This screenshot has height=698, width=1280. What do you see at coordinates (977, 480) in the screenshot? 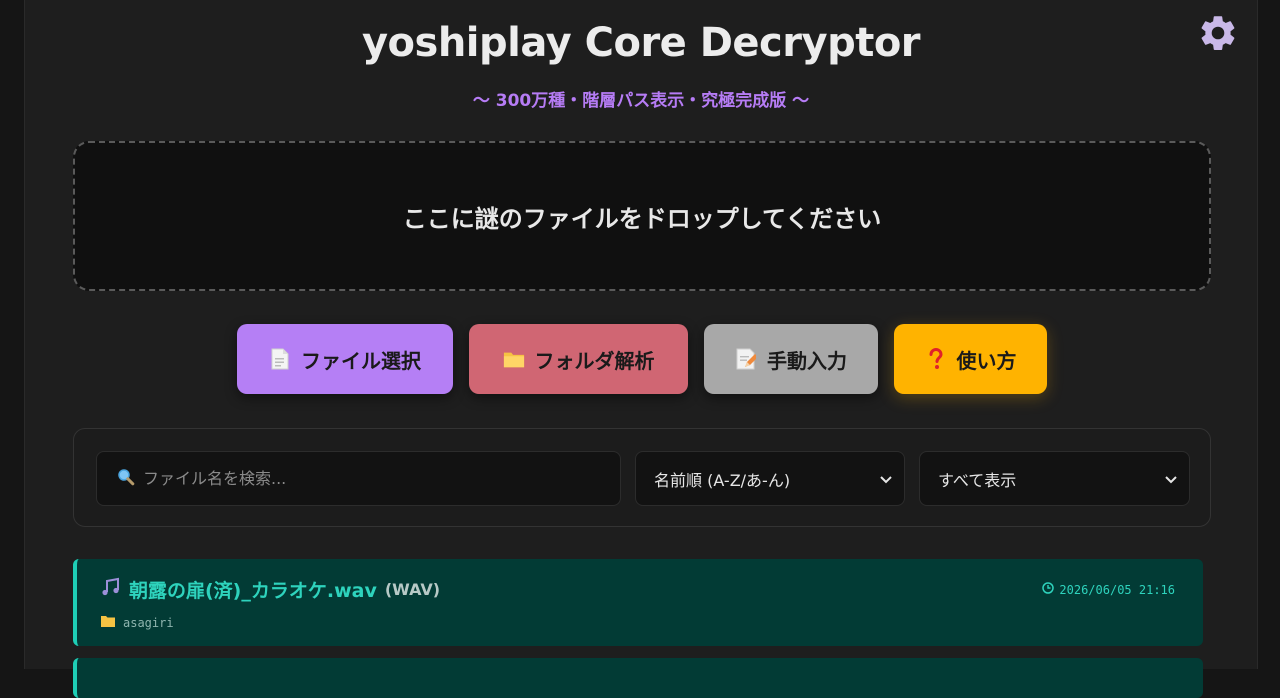
I see `filter-select-value: すべて表示` at bounding box center [977, 480].